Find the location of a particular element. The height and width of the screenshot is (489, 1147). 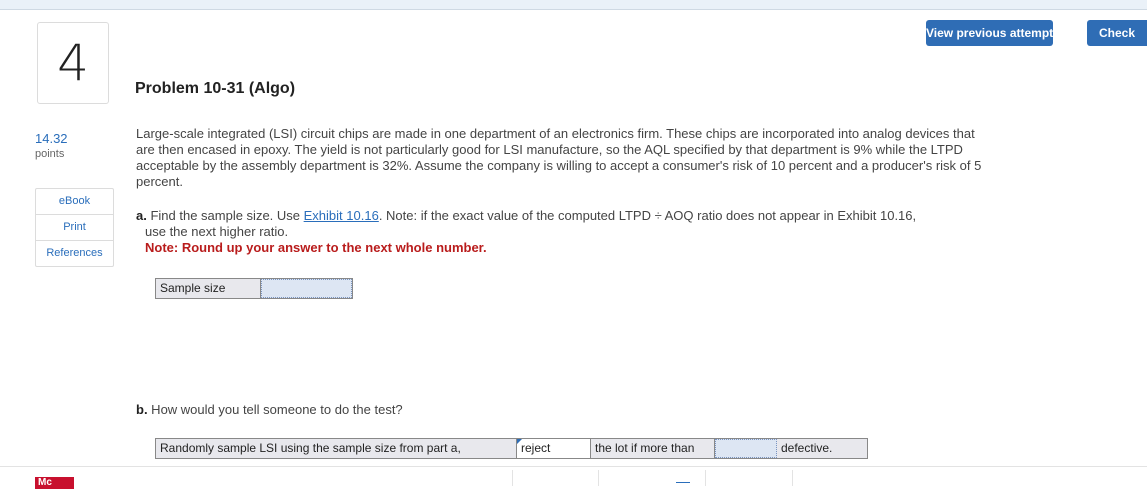

print-button: Print is located at coordinates (74, 228).